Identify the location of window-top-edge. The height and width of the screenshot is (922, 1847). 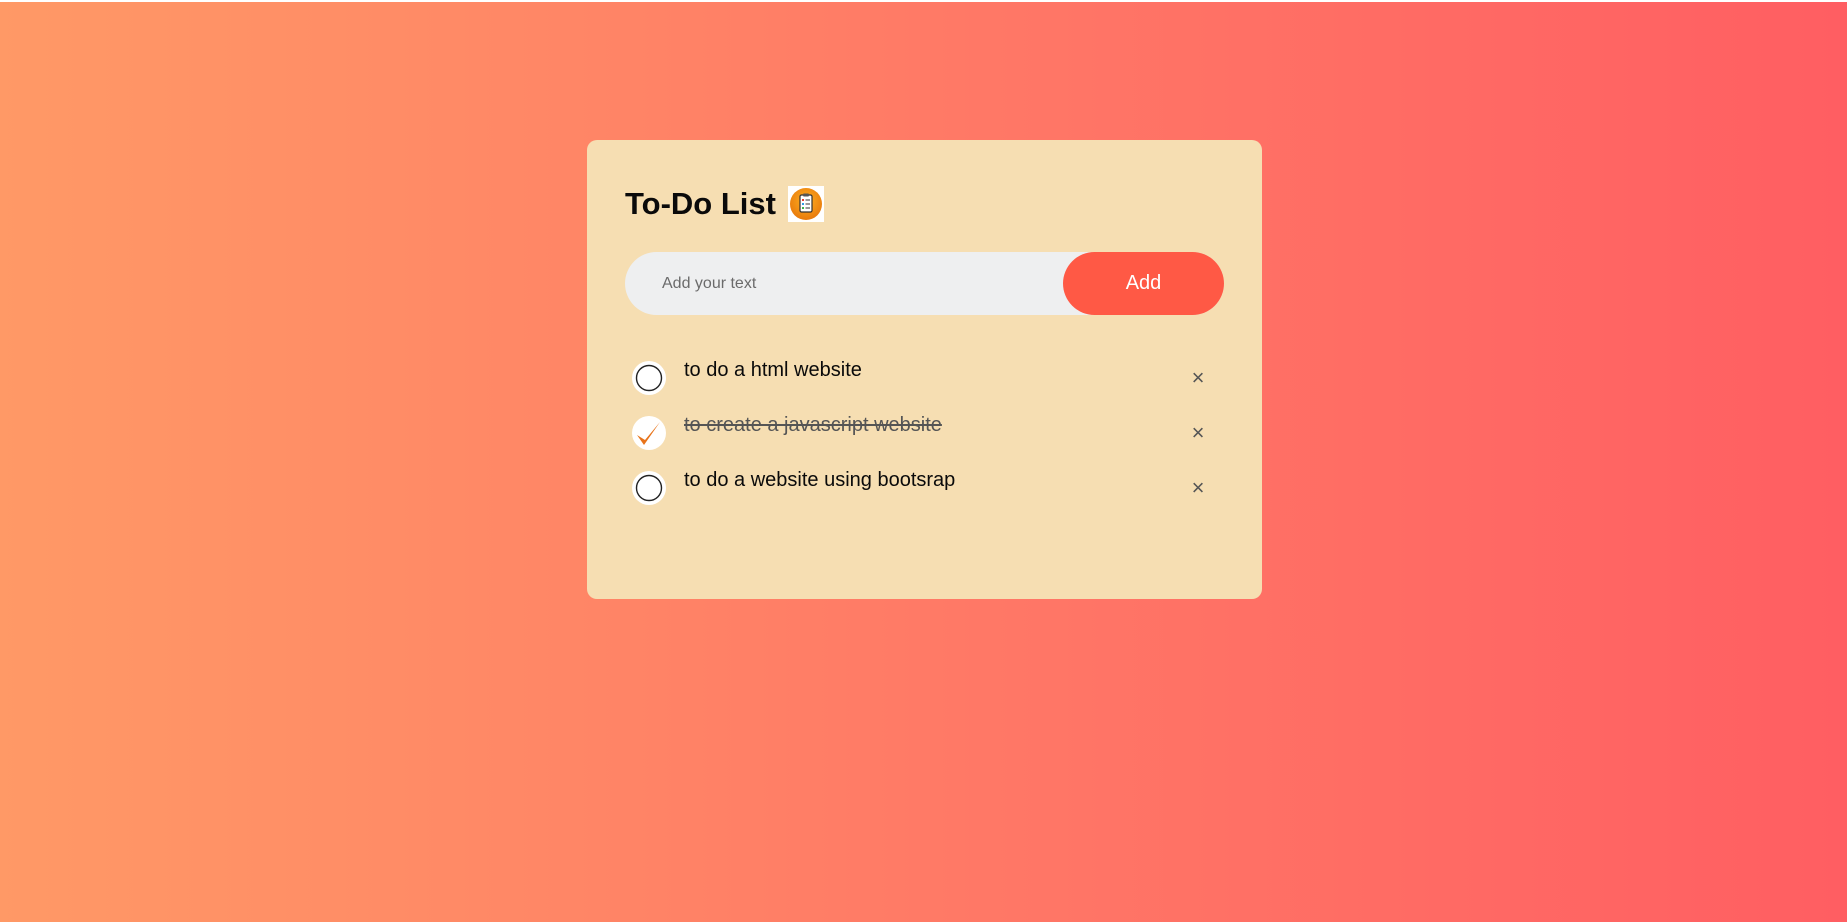
(923, 1).